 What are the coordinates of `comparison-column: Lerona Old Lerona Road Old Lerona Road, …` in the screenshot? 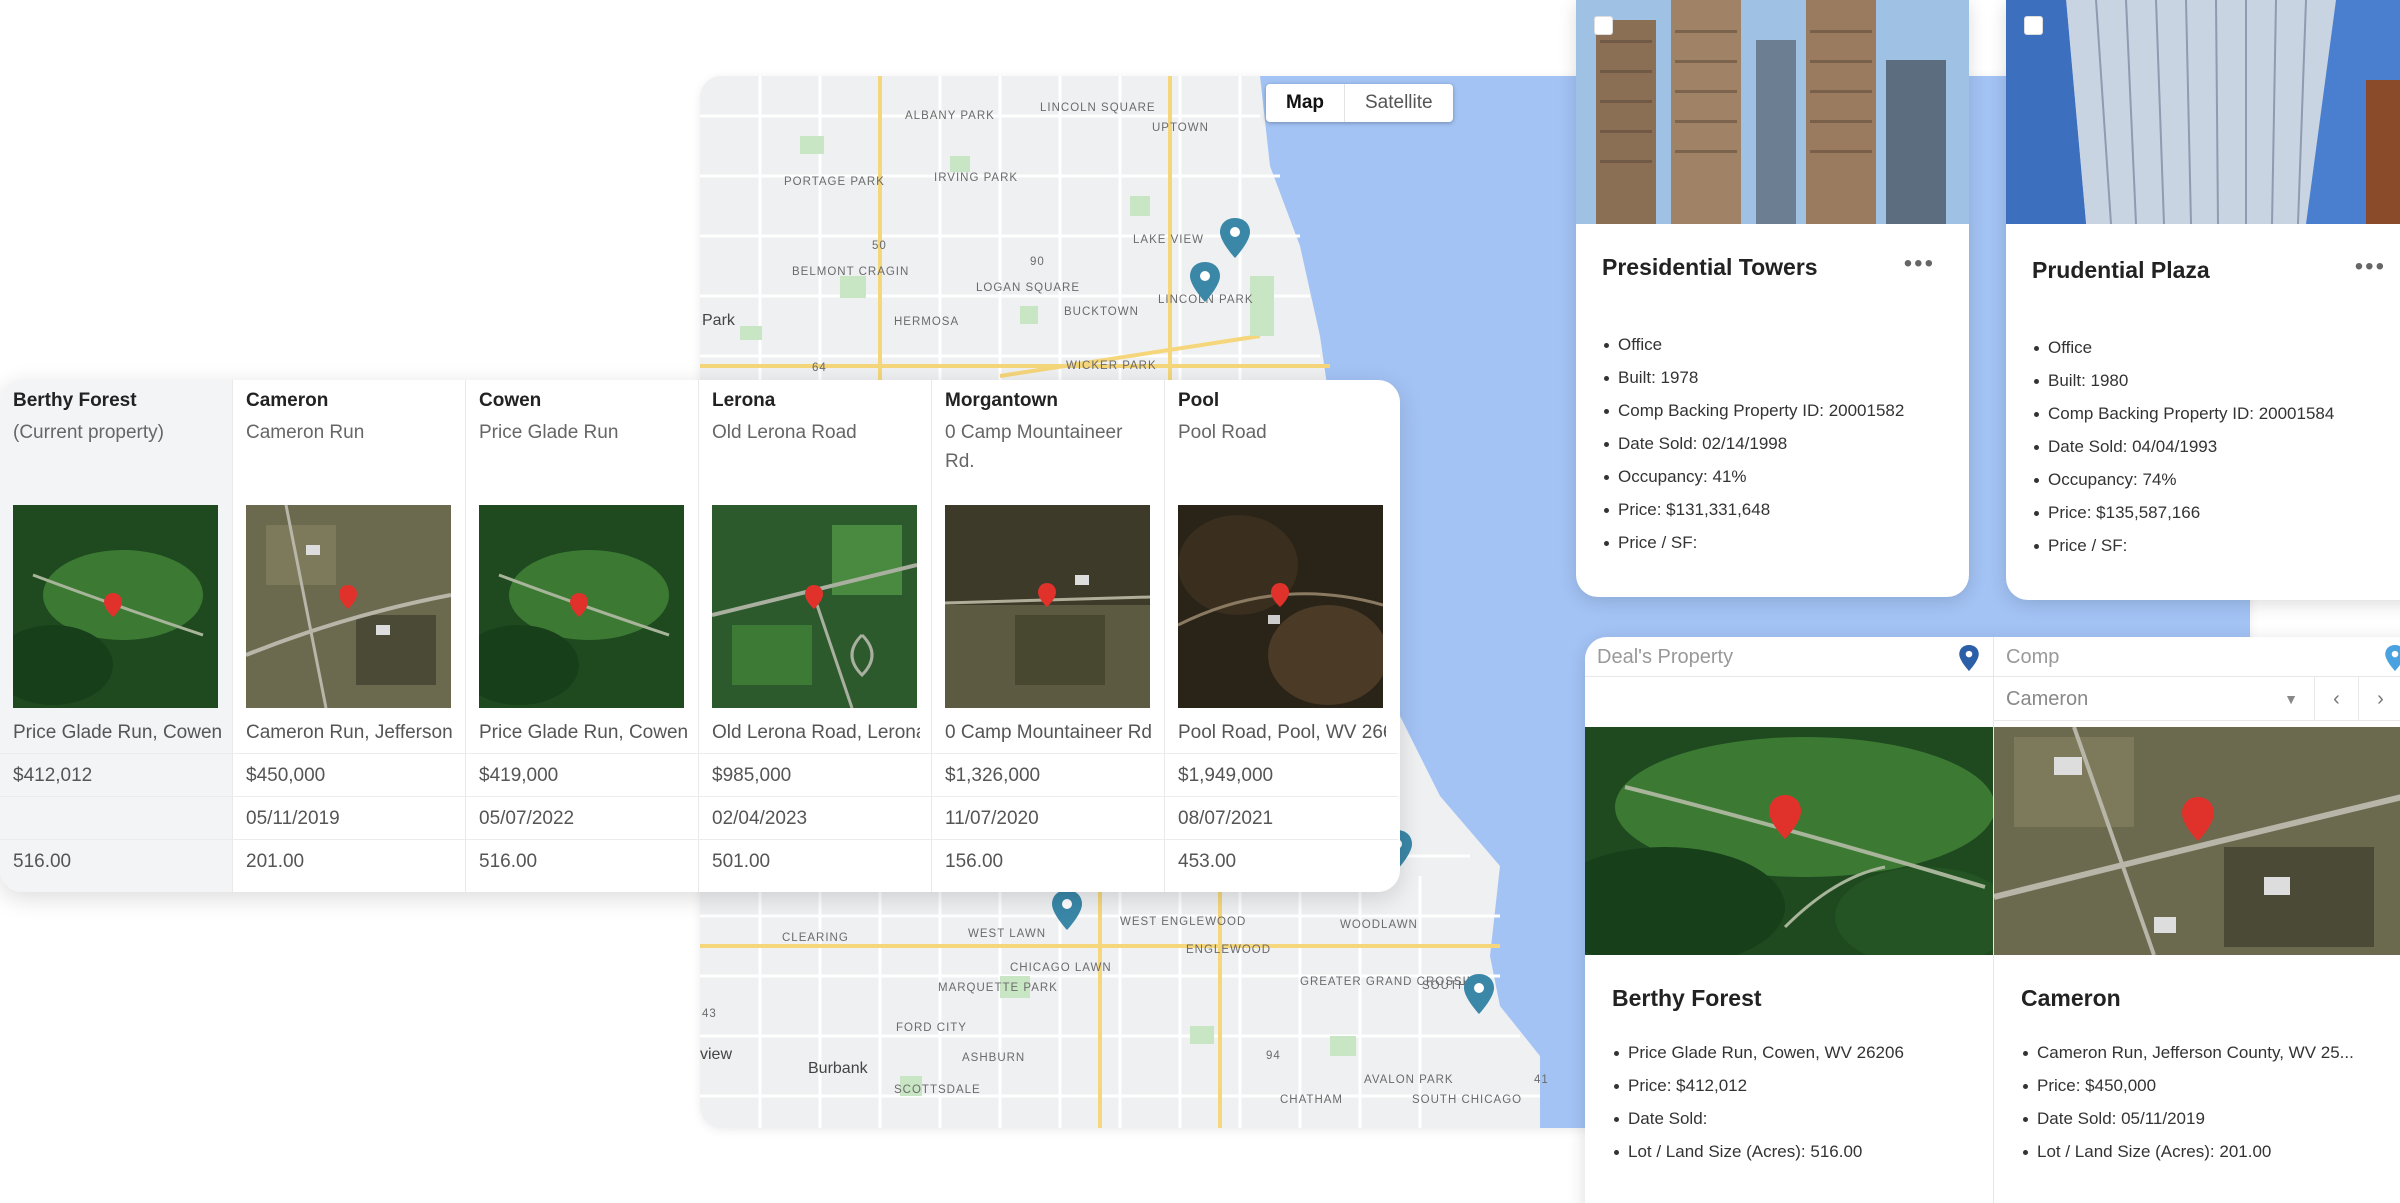 It's located at (815, 636).